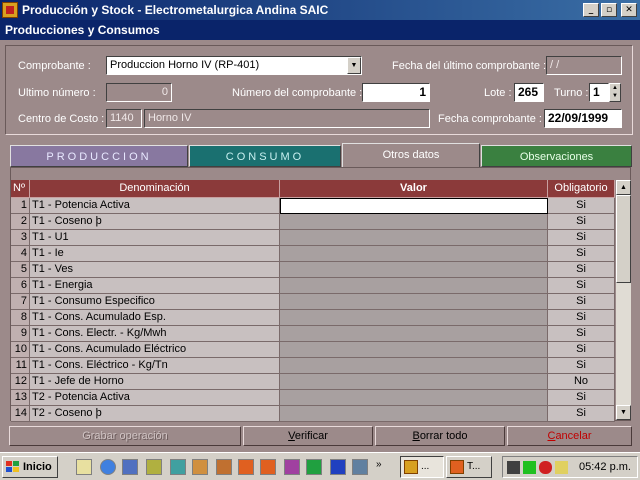 The image size is (640, 480). Describe the element at coordinates (583, 118) in the screenshot. I see `fecha-comprobante-input: 22/09/1999` at that location.